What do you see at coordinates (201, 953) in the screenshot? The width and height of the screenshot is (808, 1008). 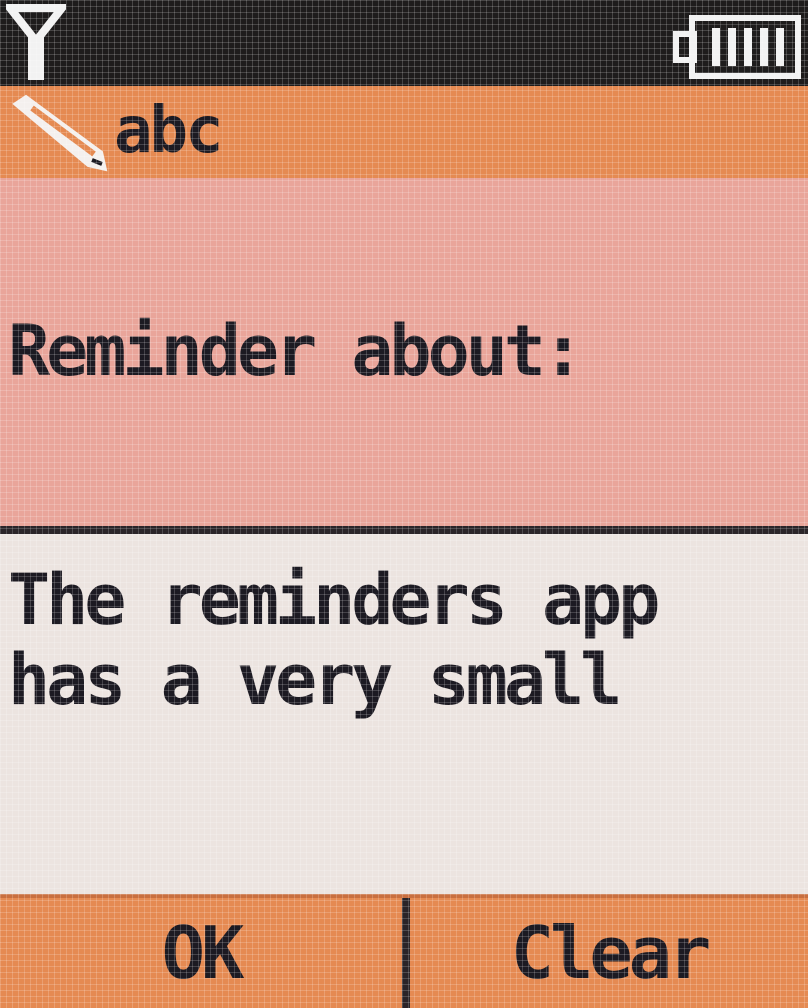 I see `ok-softkey: OK` at bounding box center [201, 953].